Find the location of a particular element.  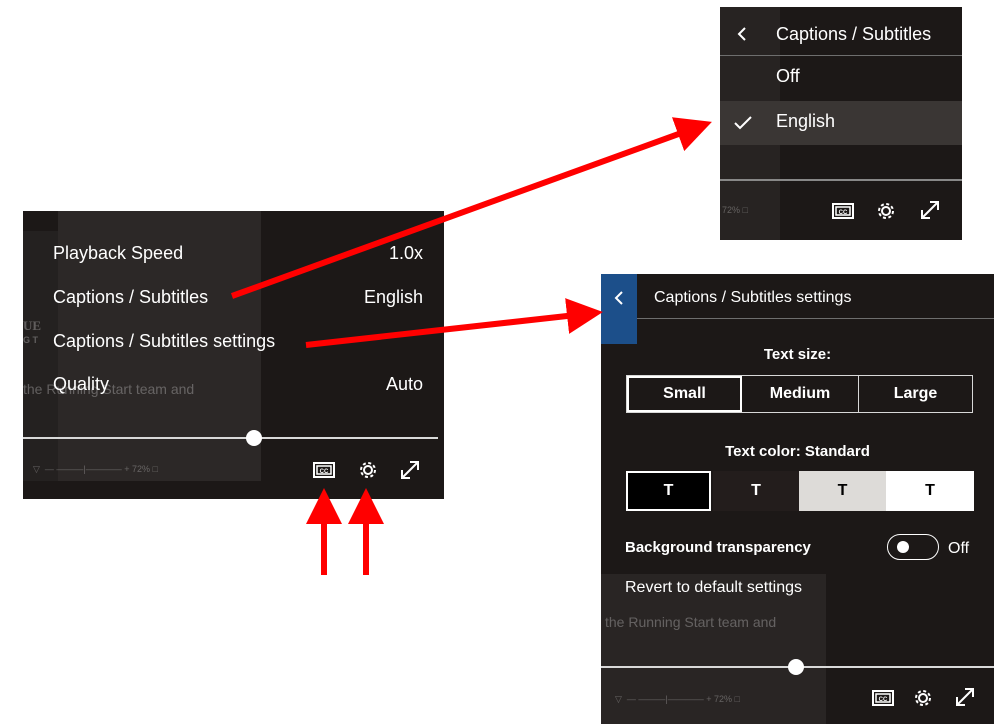

size-option-large: Large is located at coordinates (915, 394).